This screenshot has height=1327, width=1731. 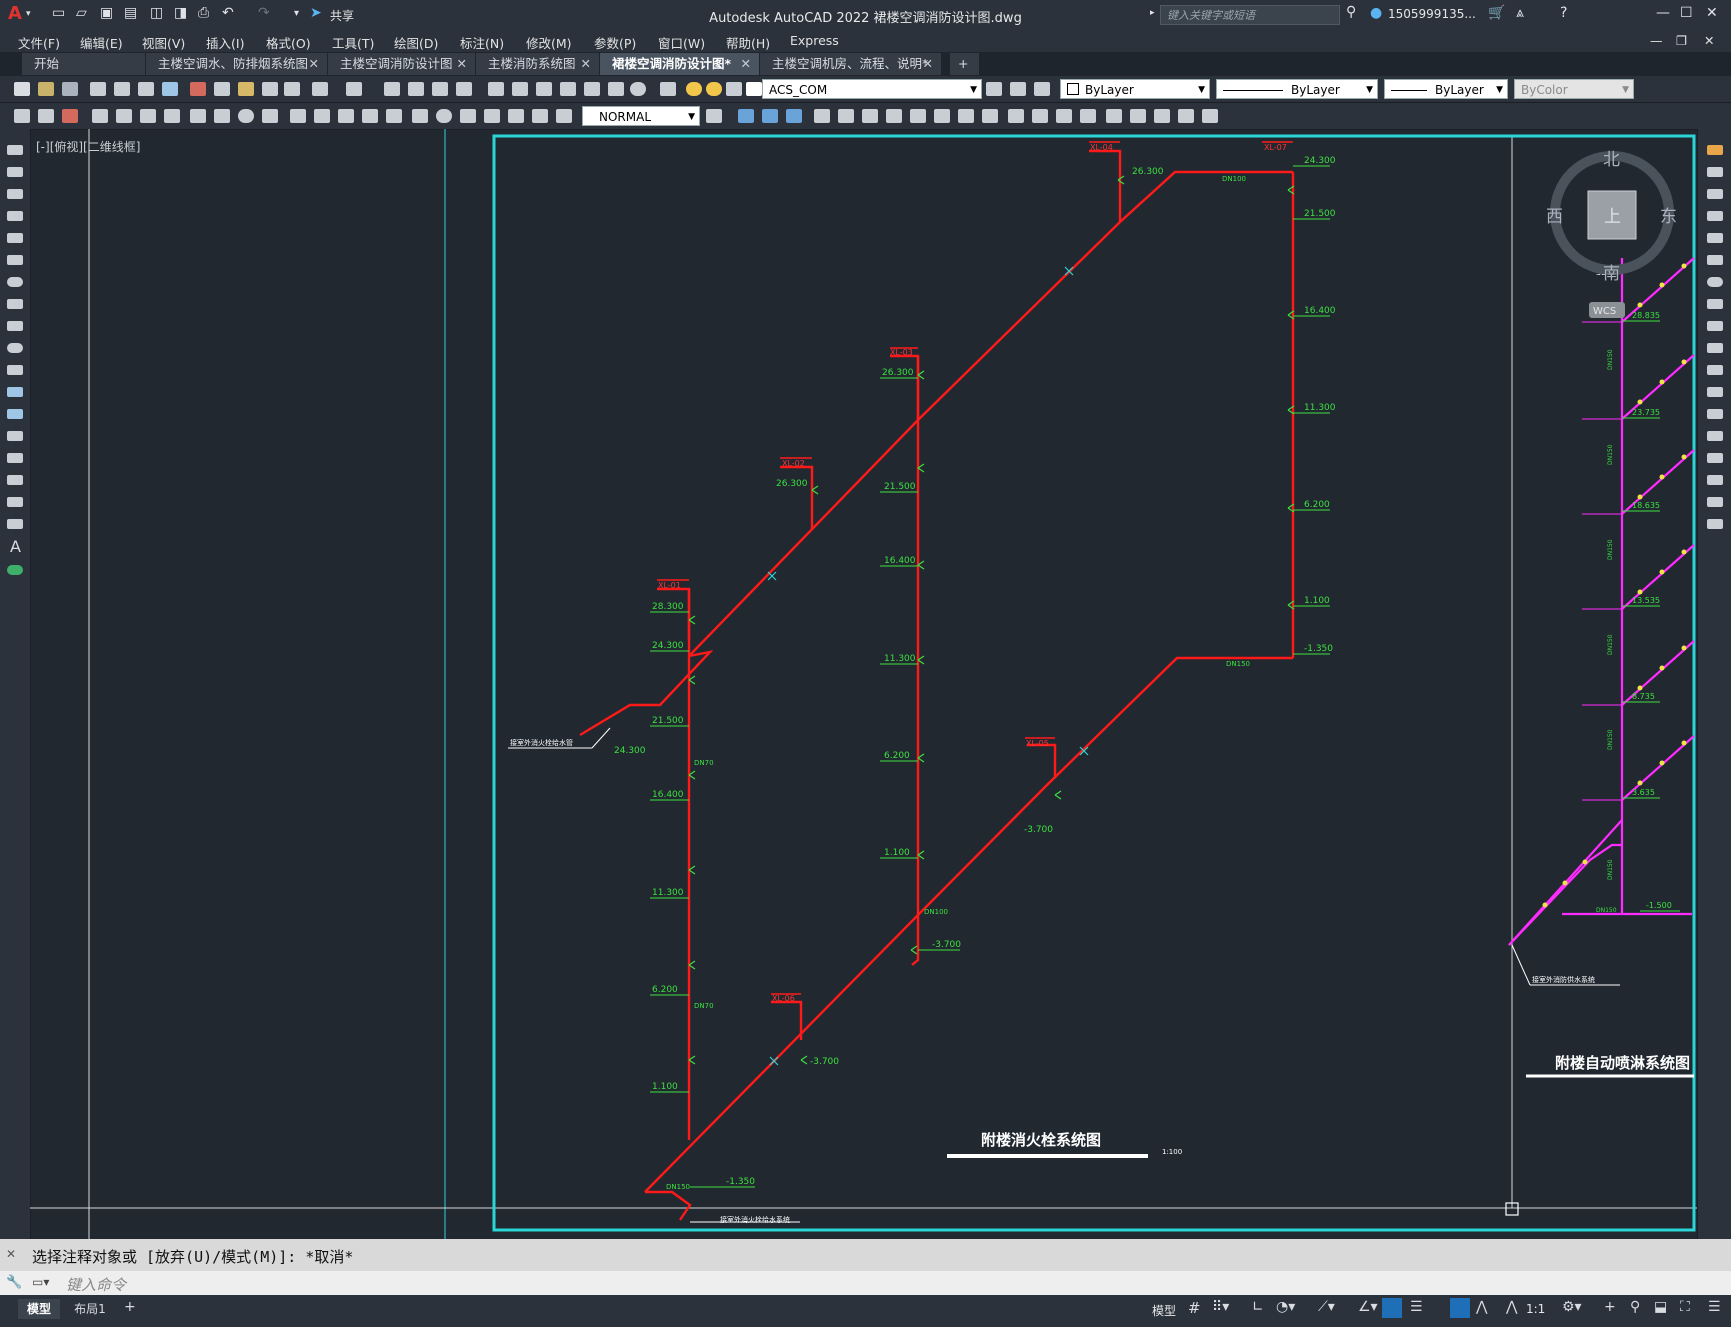 What do you see at coordinates (851, 64) in the screenshot?
I see `tab-main-plant-room: 主楼空调机房、流程、说明* ✕` at bounding box center [851, 64].